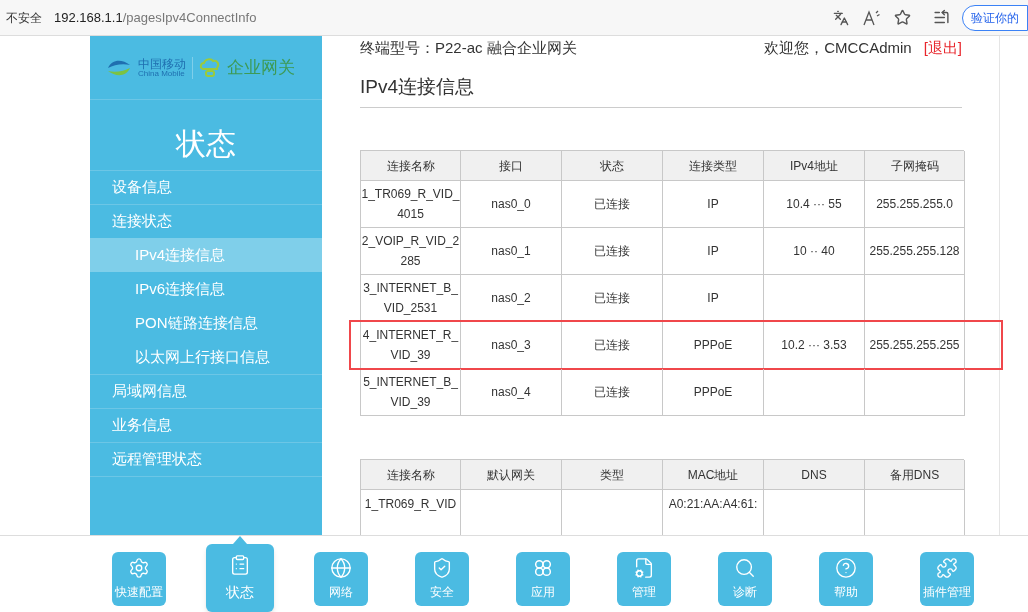  Describe the element at coordinates (543, 568) in the screenshot. I see `four-circles-icon` at that location.